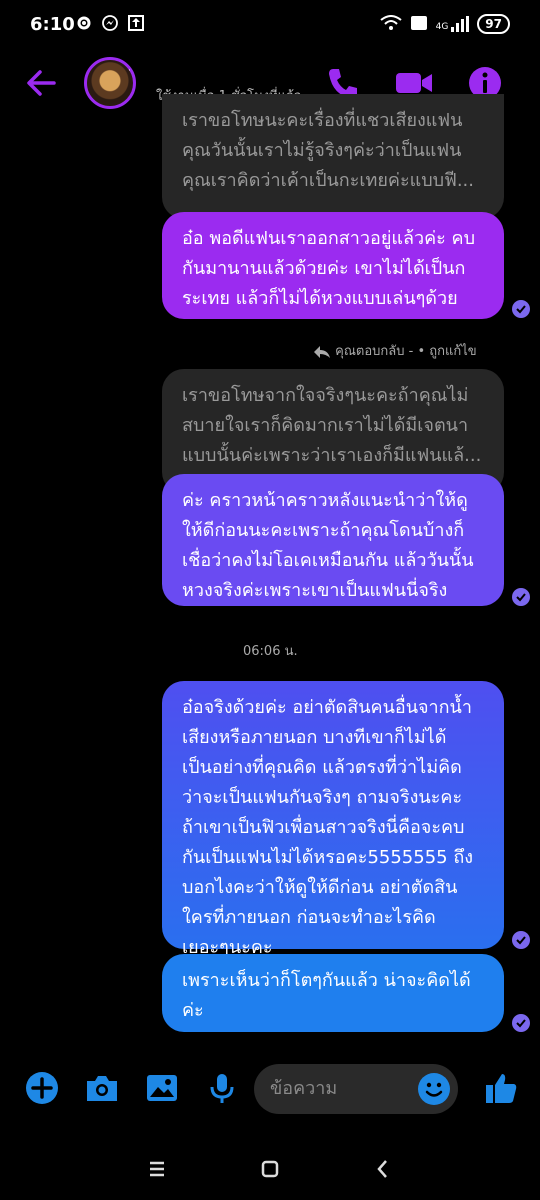 Image resolution: width=540 pixels, height=1200 pixels. What do you see at coordinates (84, 23) in the screenshot?
I see `settings-gear-icon` at bounding box center [84, 23].